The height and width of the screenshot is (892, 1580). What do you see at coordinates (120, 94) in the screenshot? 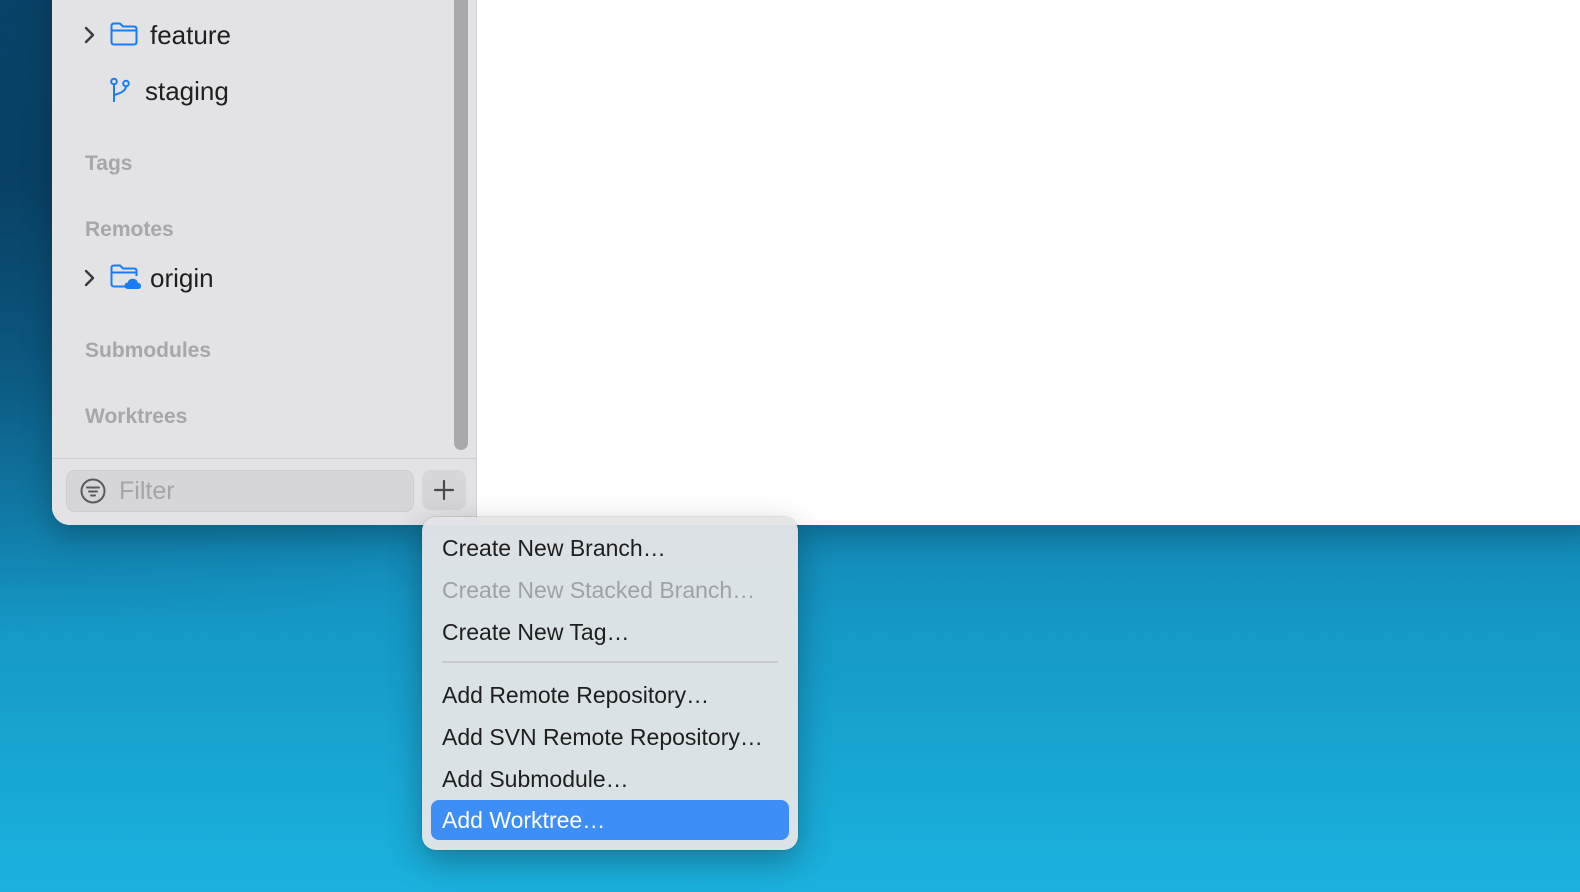
I see `branch-icon` at bounding box center [120, 94].